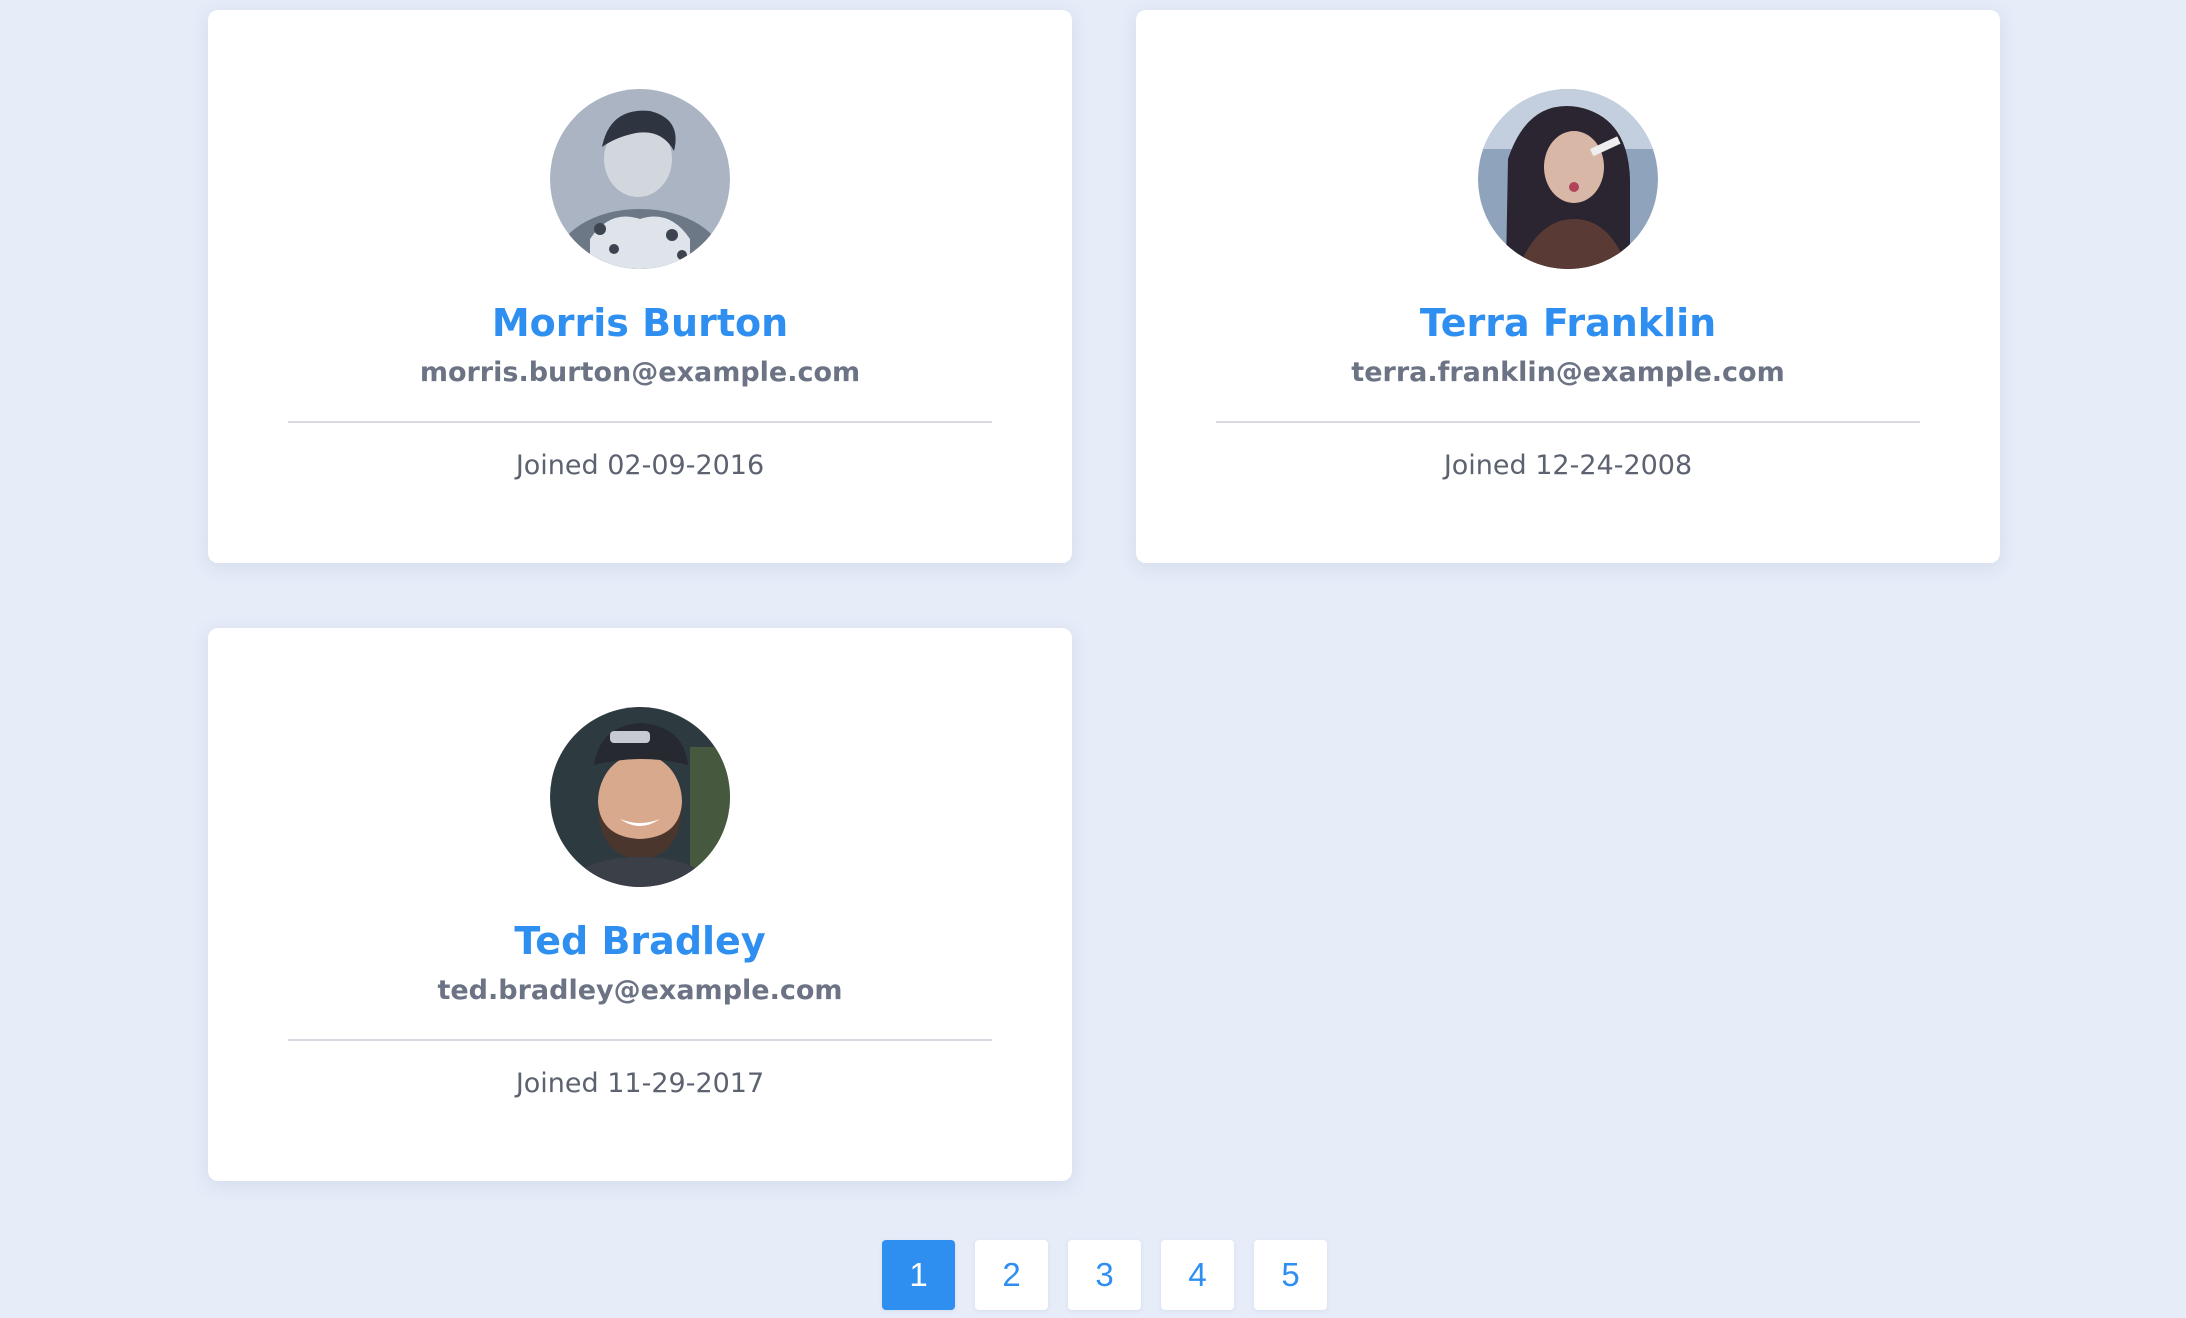 This screenshot has height=1318, width=2186. I want to click on user-name: Morris Burton, so click(640, 323).